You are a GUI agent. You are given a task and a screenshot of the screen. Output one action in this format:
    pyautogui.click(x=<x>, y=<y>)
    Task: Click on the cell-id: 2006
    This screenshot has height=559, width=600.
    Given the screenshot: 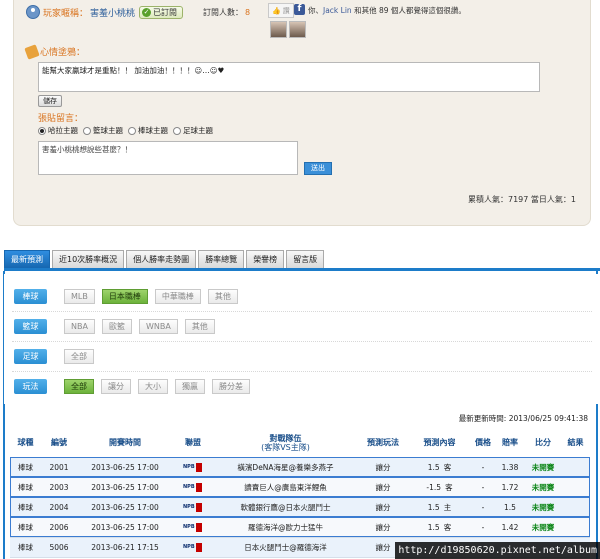 What is the action you would take?
    pyautogui.click(x=59, y=527)
    